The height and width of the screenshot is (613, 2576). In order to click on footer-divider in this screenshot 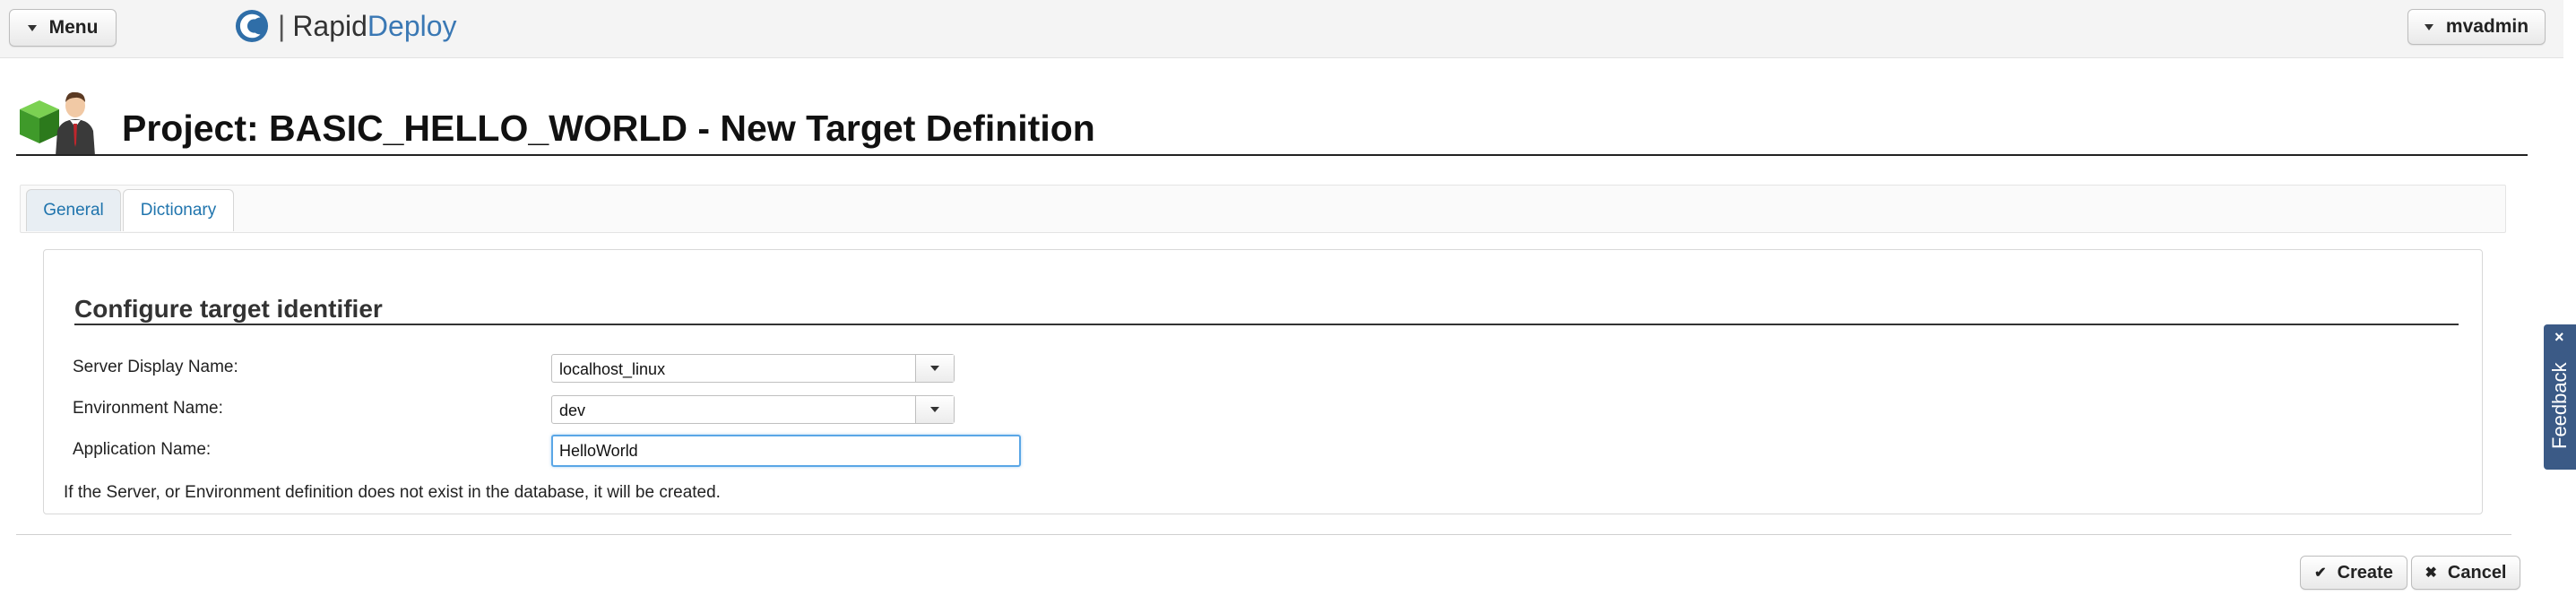, I will do `click(1263, 535)`.